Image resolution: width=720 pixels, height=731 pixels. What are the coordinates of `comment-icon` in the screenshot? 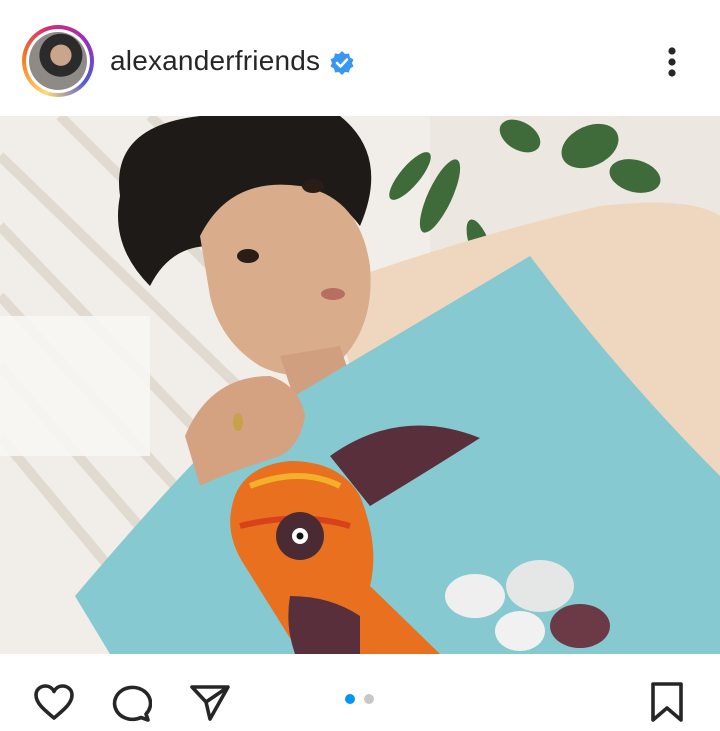 It's located at (130, 702).